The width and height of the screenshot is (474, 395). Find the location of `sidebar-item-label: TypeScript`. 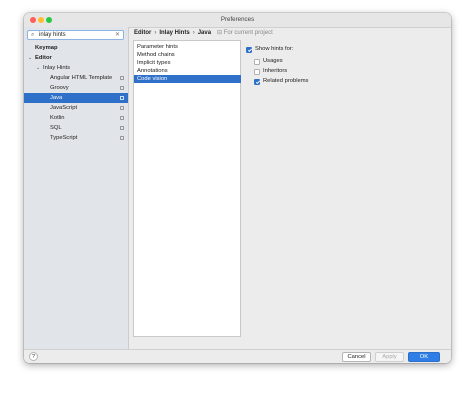

sidebar-item-label: TypeScript is located at coordinates (64, 138).